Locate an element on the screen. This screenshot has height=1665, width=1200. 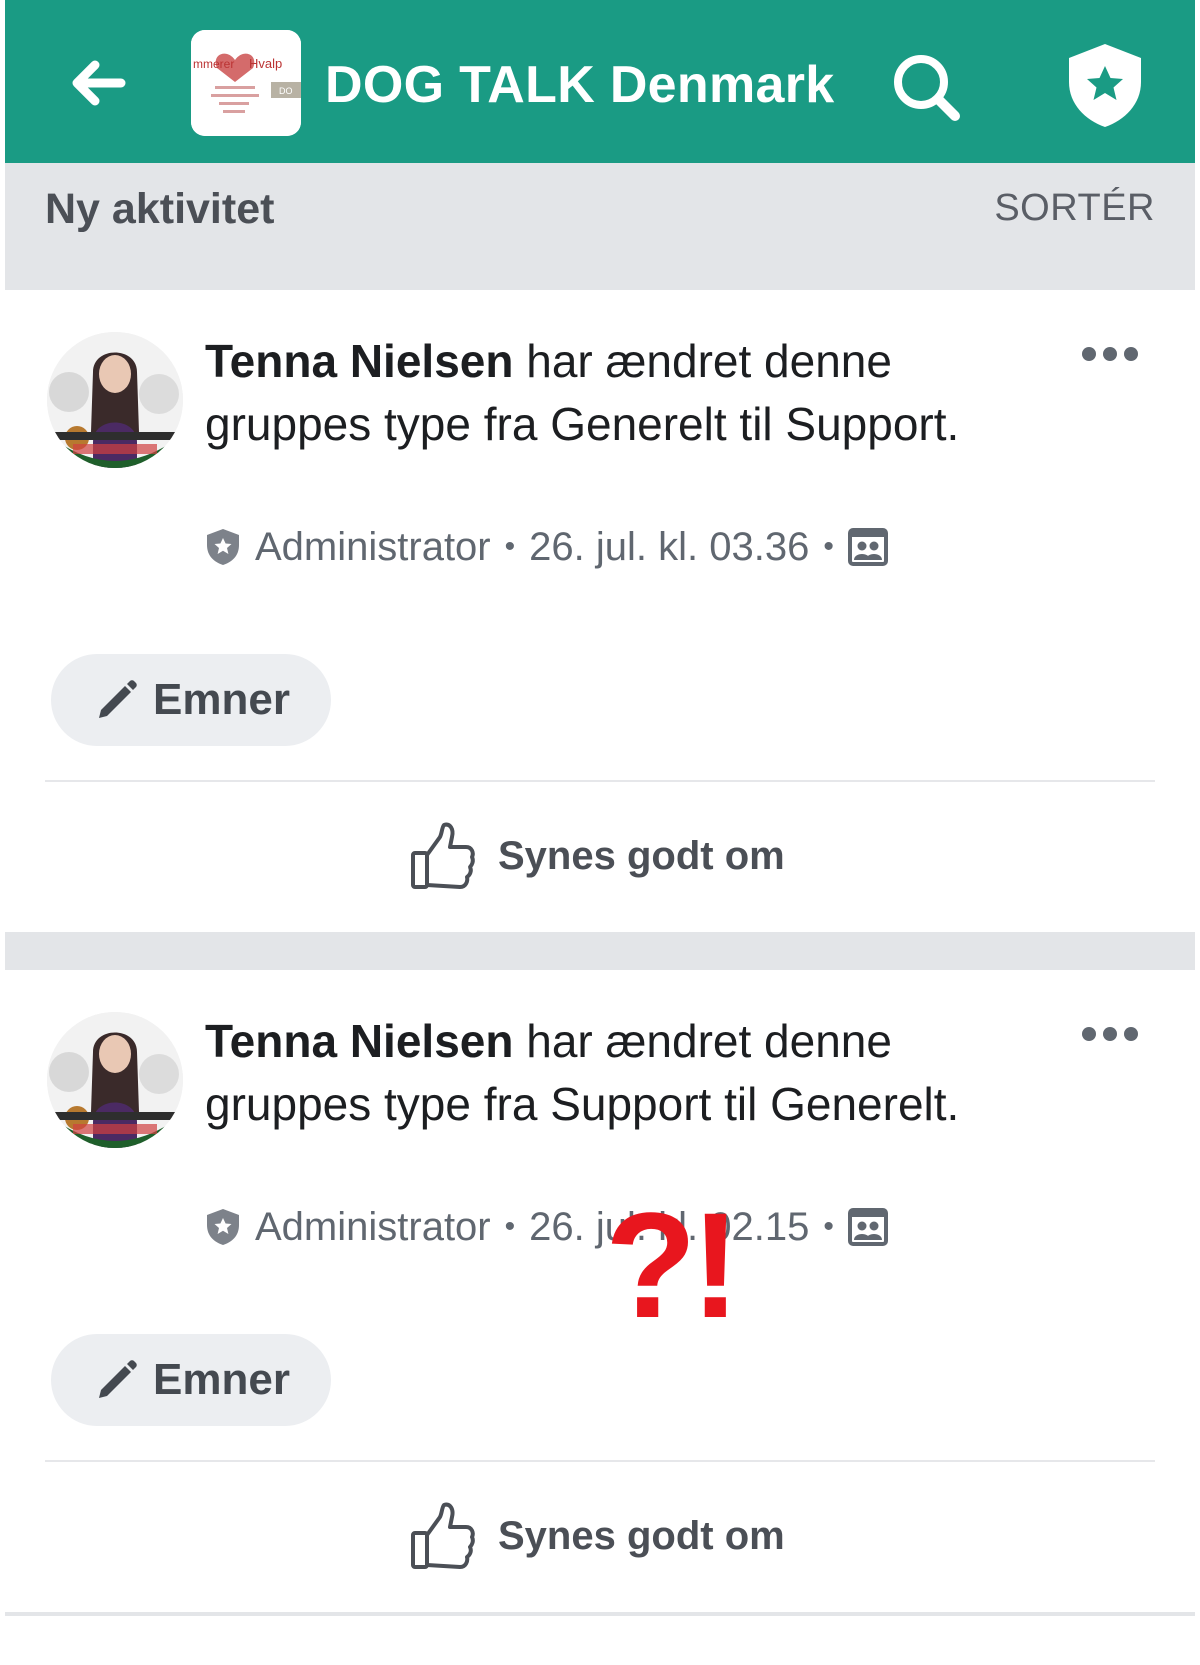
group-cover-thumbnail: mmerer Hvalp DO is located at coordinates (246, 83).